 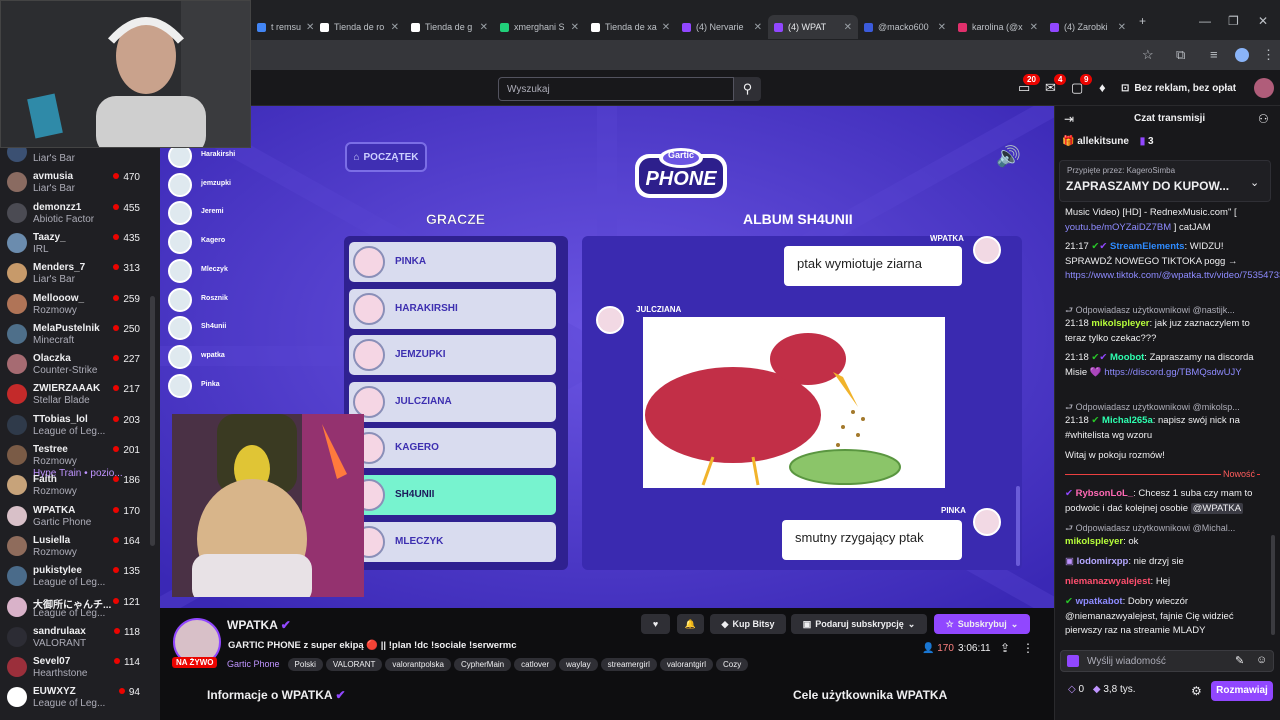 I want to click on stream-tag: CypherMain, so click(x=483, y=664).